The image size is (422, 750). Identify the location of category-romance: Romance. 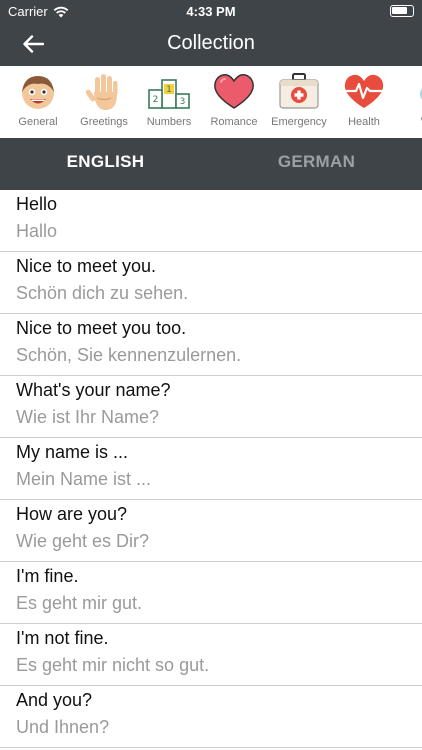
(234, 102).